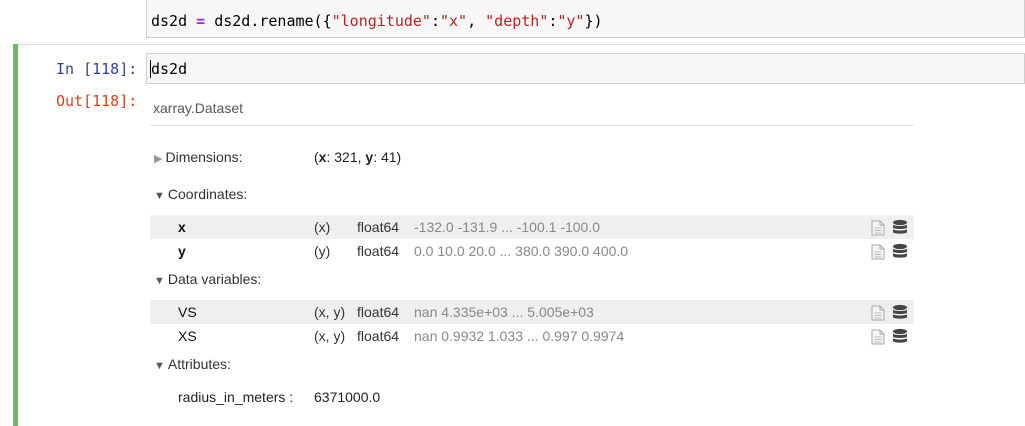  I want to click on data-variables-title: Data variables:, so click(214, 279).